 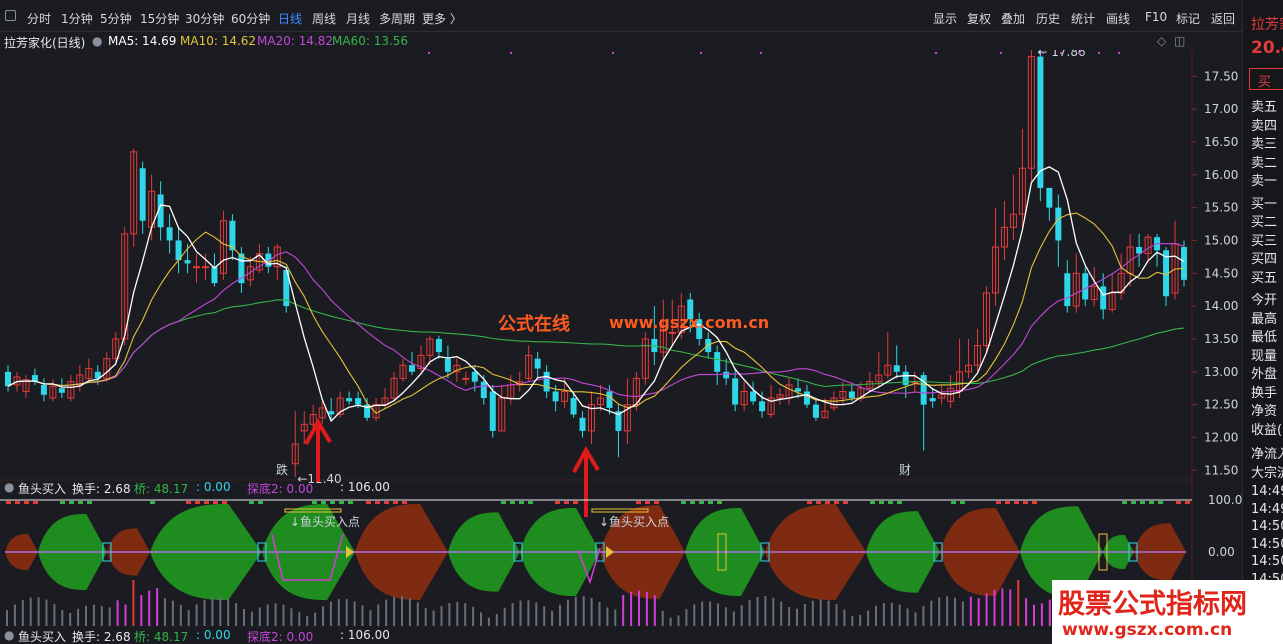 I want to click on quote-row-10: 今开, so click(x=1264, y=300).